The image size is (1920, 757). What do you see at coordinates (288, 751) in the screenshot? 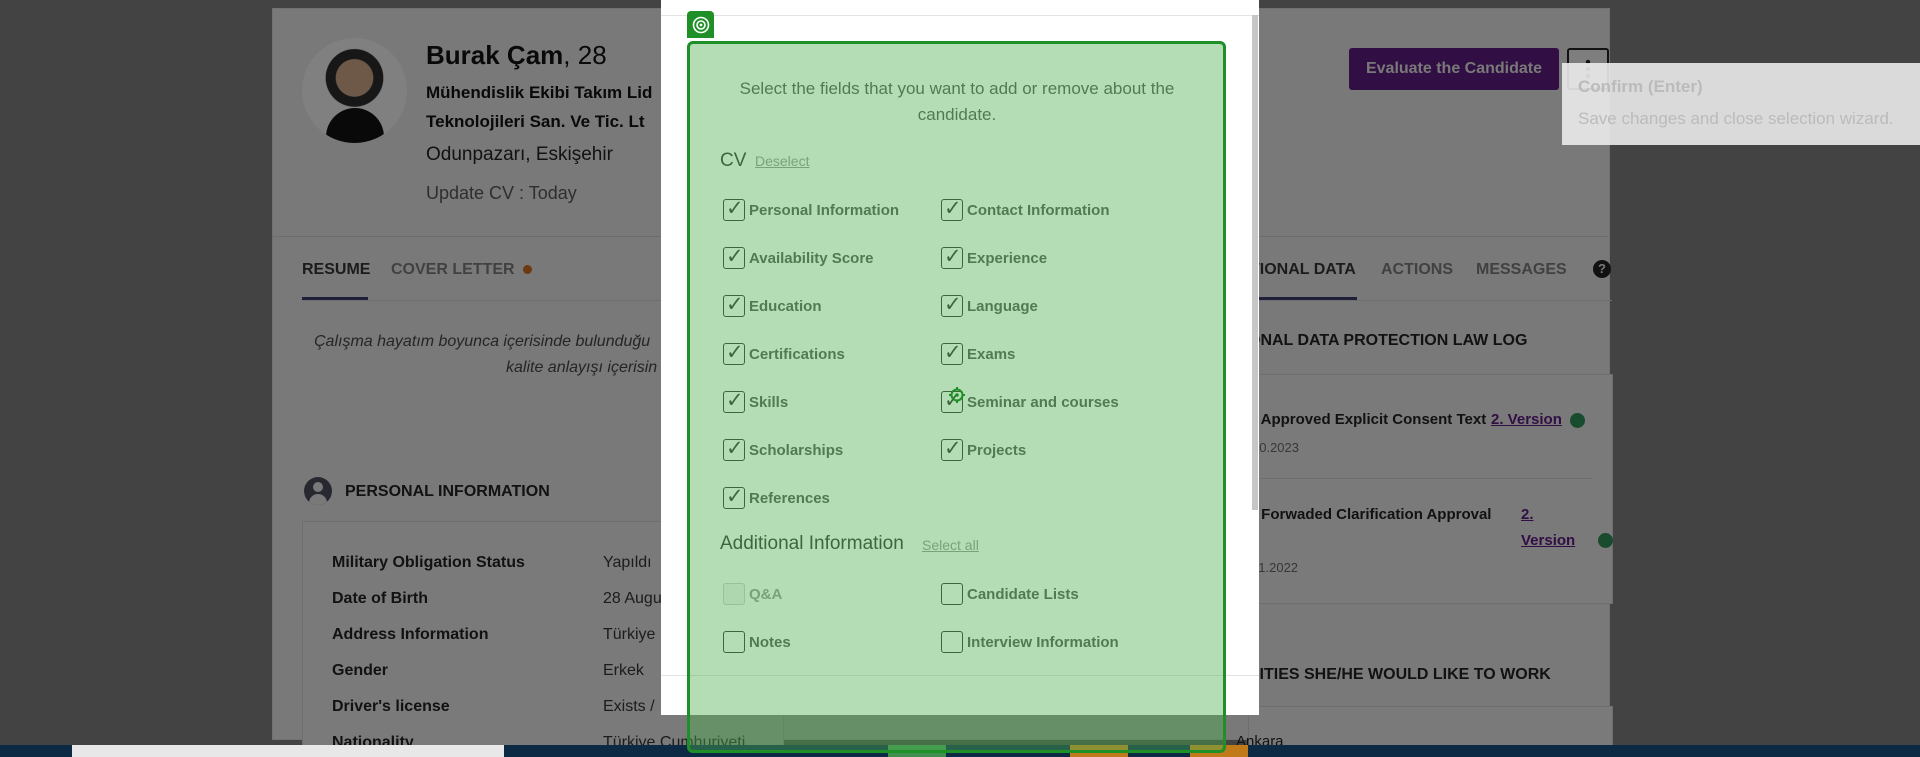
I see `taskbar-search` at bounding box center [288, 751].